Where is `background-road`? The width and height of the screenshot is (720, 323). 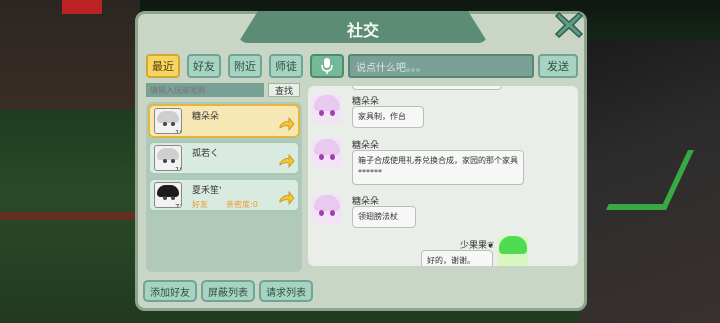
background-road is located at coordinates (70, 216).